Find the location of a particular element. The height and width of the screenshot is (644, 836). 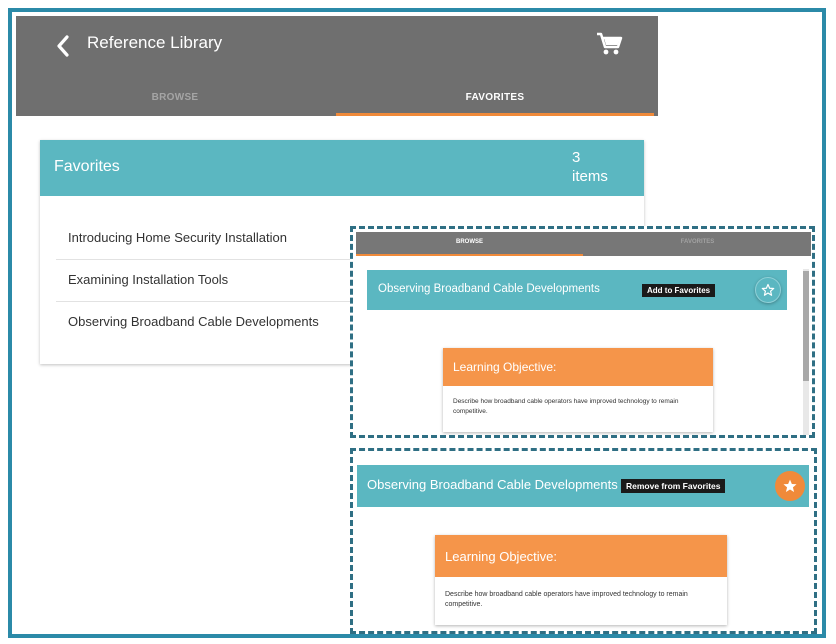

callout-tab-bar: BROWSE FAVORITES is located at coordinates (583, 244).